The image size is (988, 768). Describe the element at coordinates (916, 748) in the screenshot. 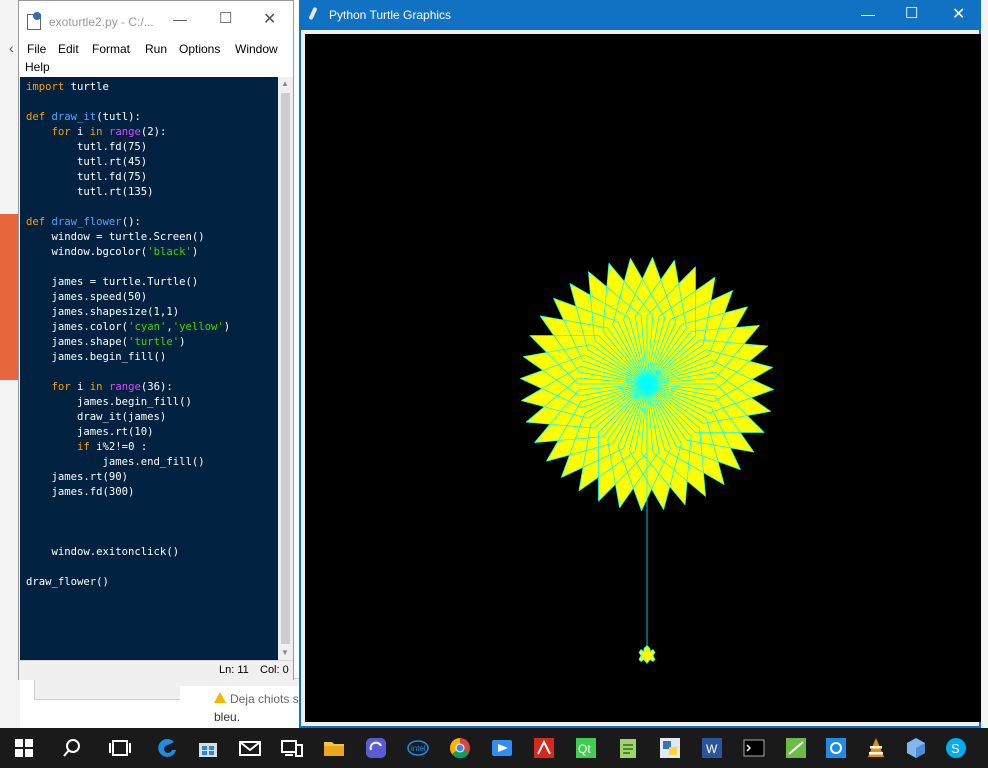

I see `app-cube-icon` at that location.